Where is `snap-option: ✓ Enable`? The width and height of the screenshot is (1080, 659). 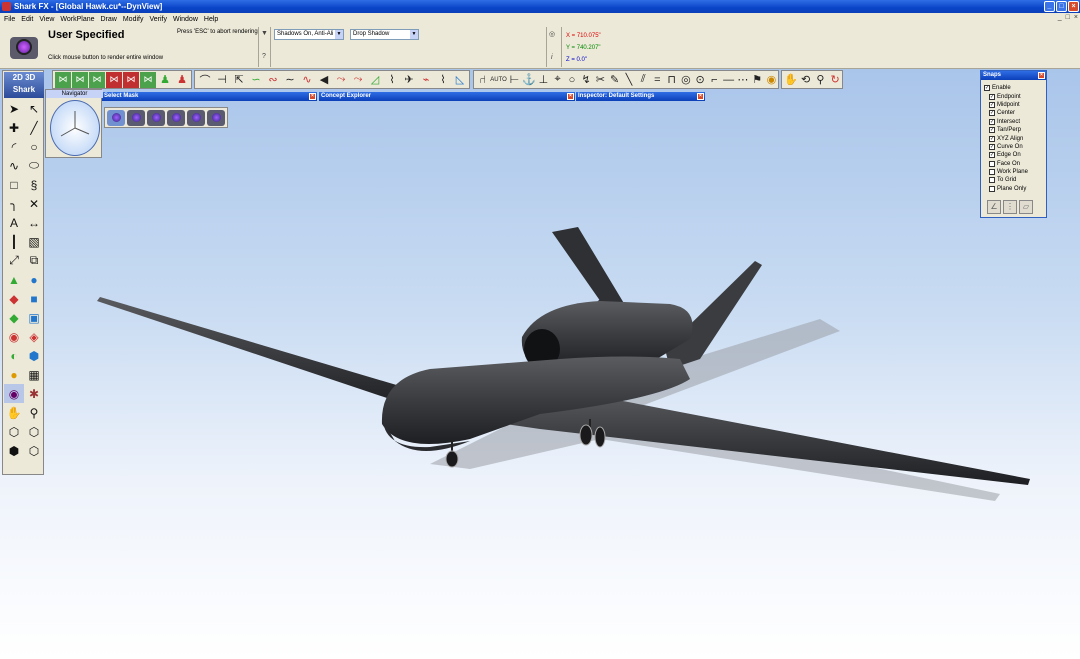
snap-option: ✓ Enable is located at coordinates (1006, 88).